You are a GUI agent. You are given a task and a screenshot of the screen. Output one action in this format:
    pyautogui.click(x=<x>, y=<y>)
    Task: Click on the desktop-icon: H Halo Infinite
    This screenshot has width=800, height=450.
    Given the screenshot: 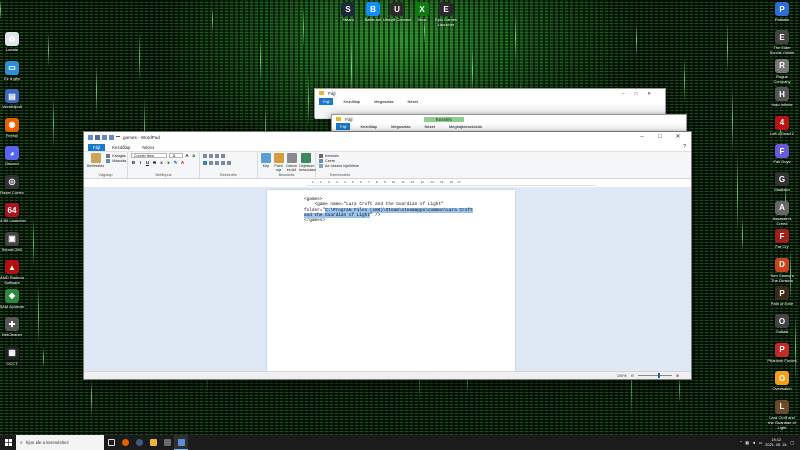 What is the action you would take?
    pyautogui.click(x=782, y=97)
    